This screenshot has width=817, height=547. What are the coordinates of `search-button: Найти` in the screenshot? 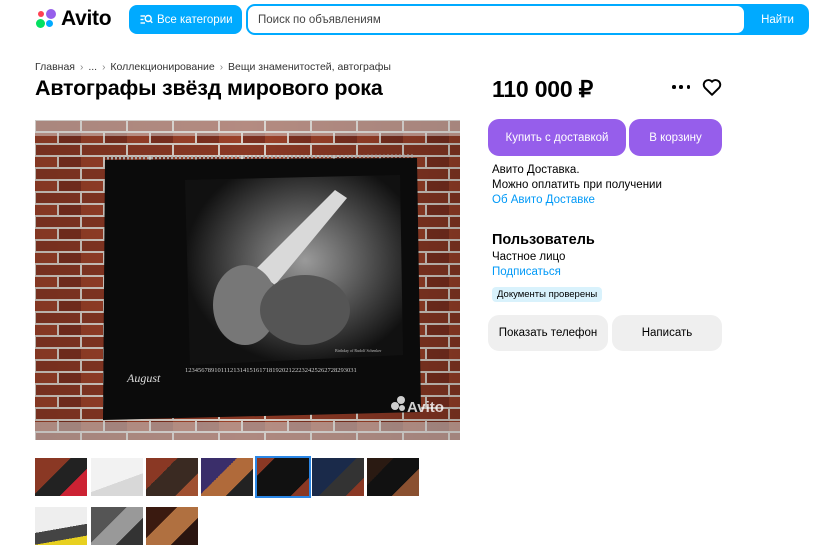 It's located at (777, 19).